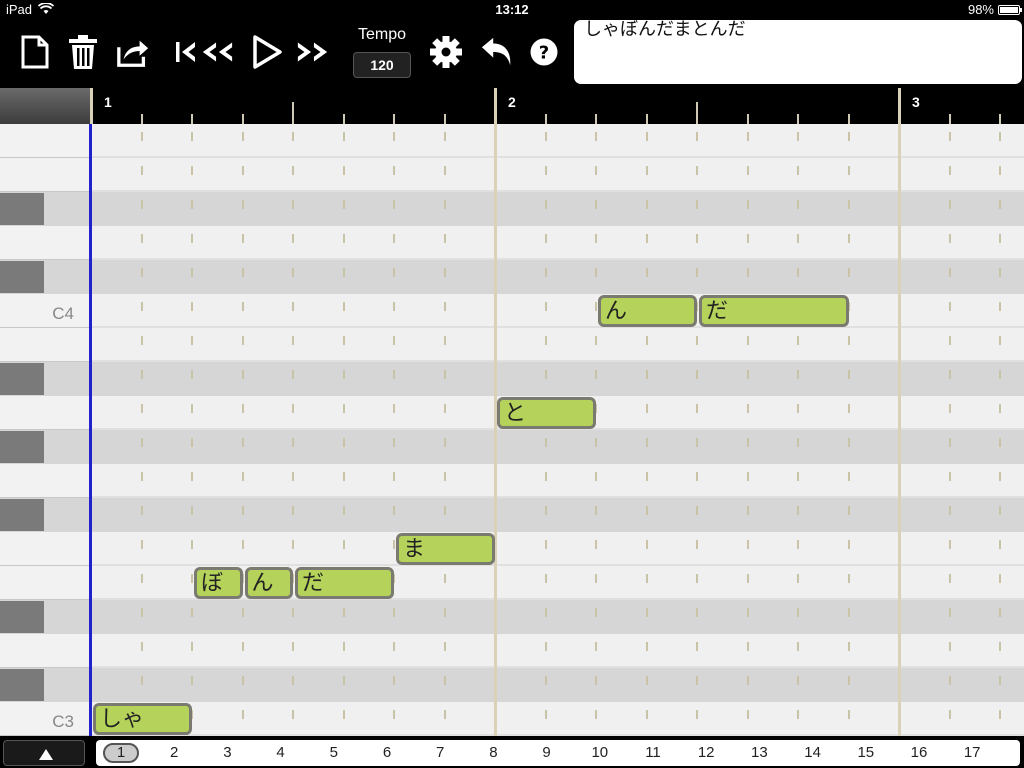  Describe the element at coordinates (45, 106) in the screenshot. I see `ruler-corner` at that location.